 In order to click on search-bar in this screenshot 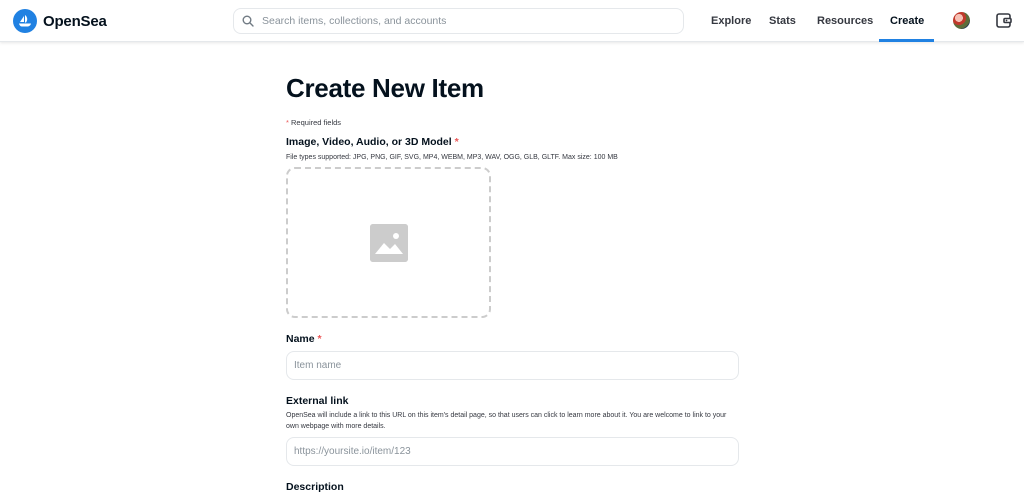, I will do `click(458, 21)`.